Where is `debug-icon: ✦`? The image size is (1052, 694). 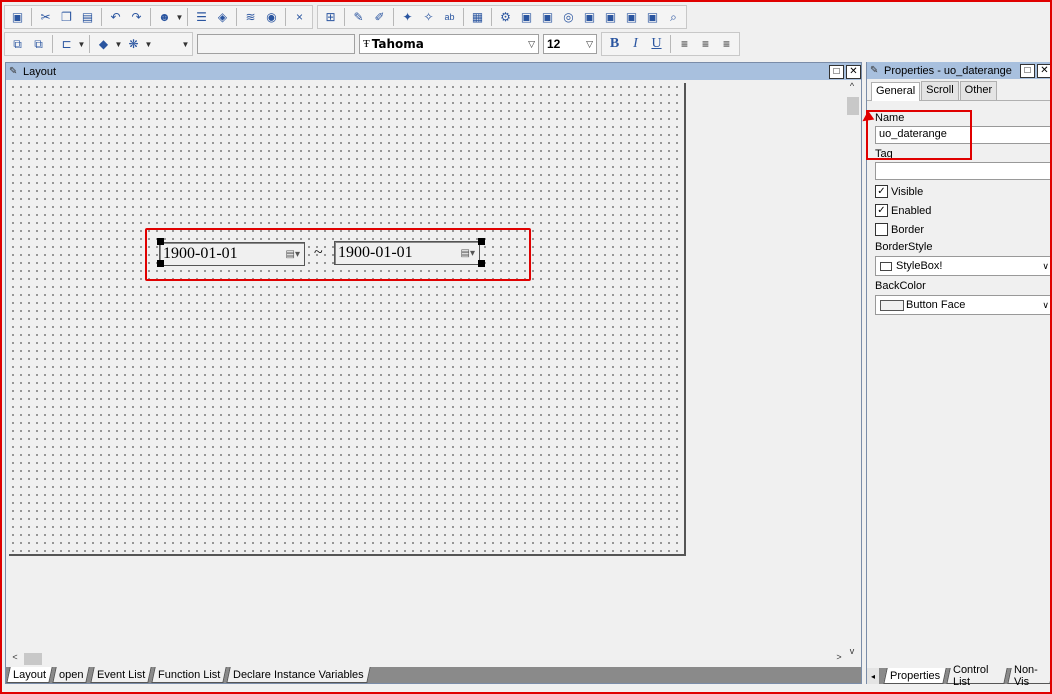 debug-icon: ✦ is located at coordinates (407, 17).